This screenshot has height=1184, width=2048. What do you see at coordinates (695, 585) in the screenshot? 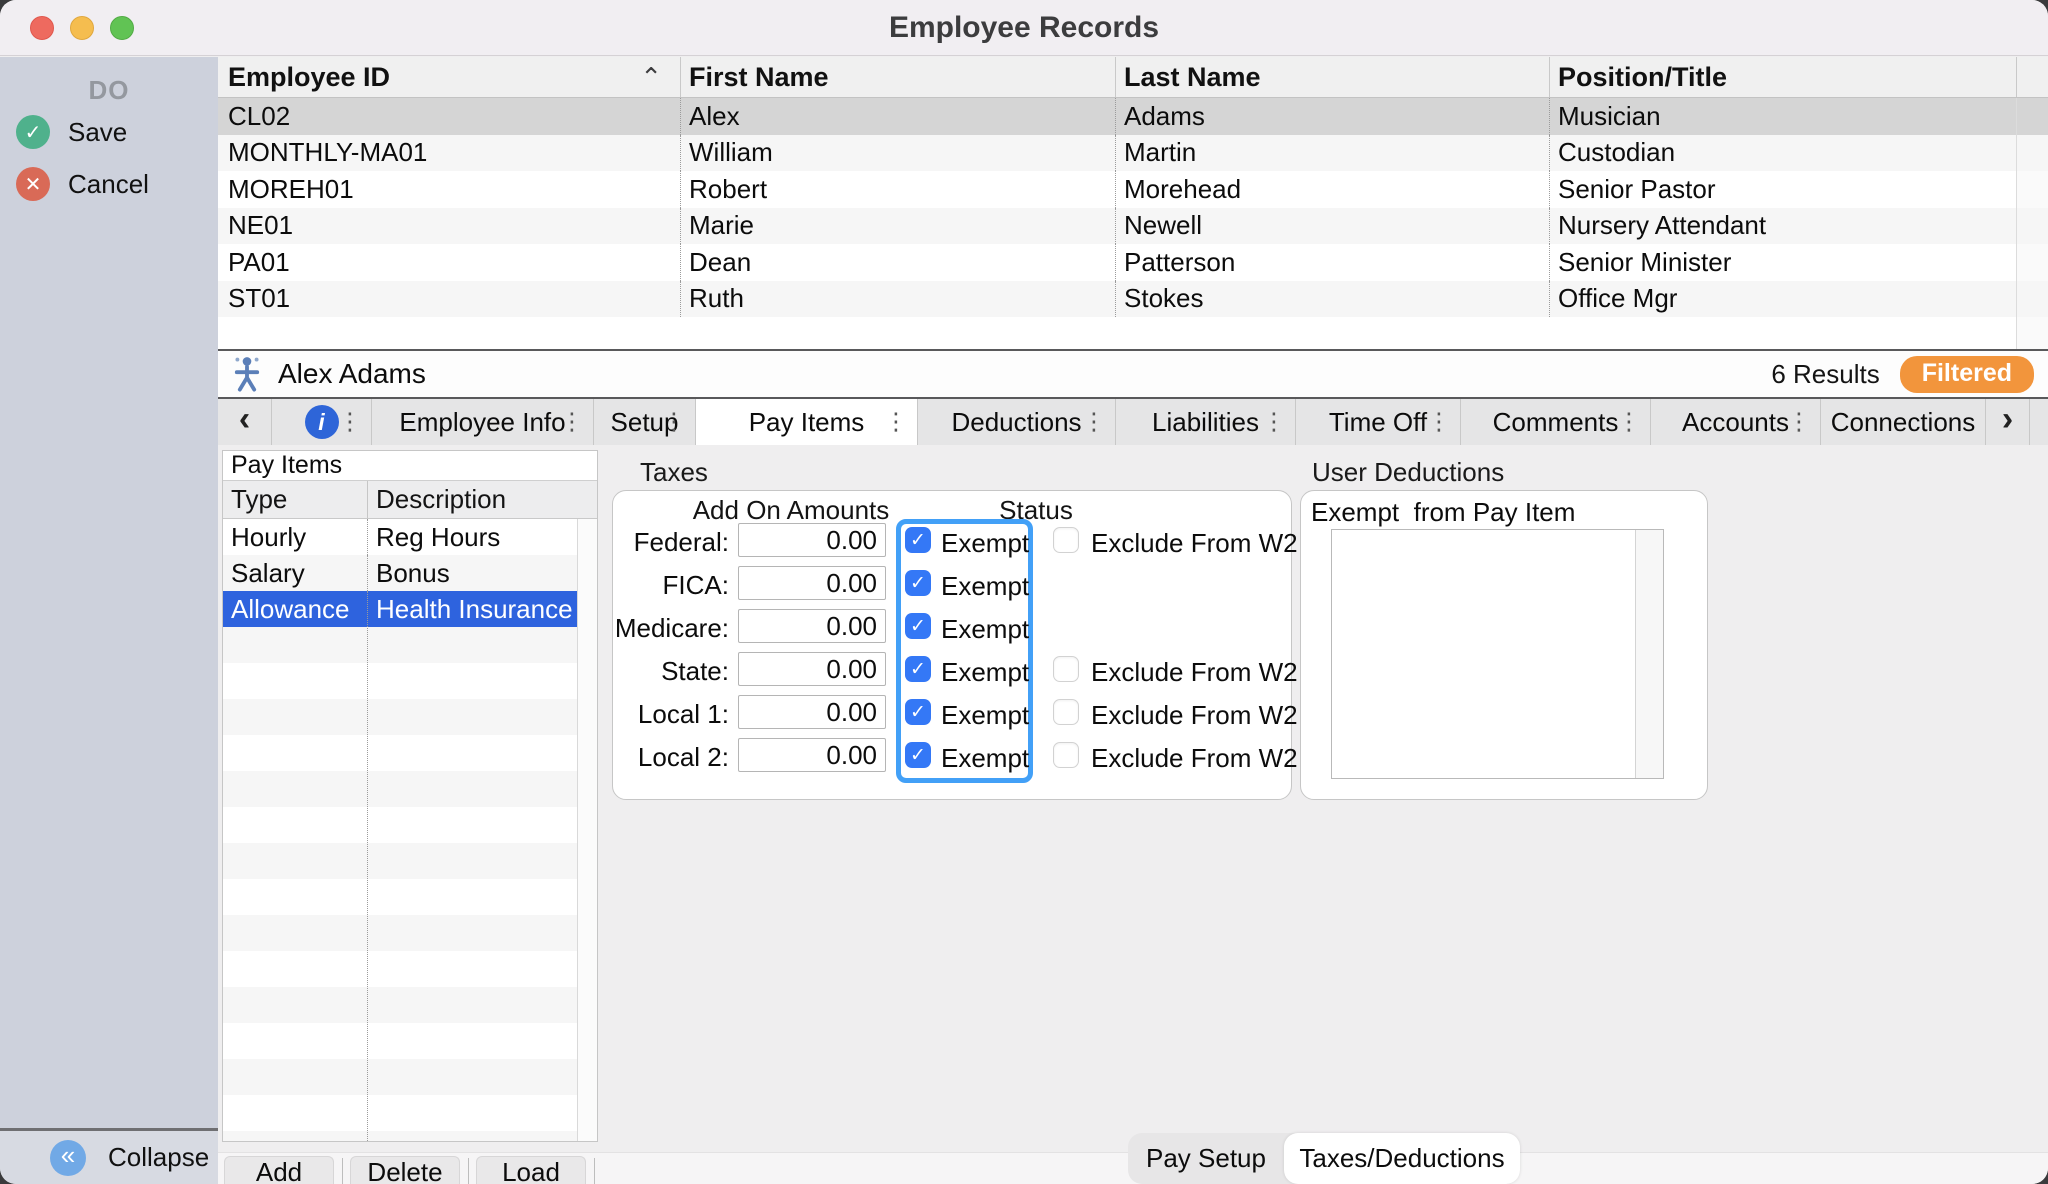
I see `fica-label: FICA:` at bounding box center [695, 585].